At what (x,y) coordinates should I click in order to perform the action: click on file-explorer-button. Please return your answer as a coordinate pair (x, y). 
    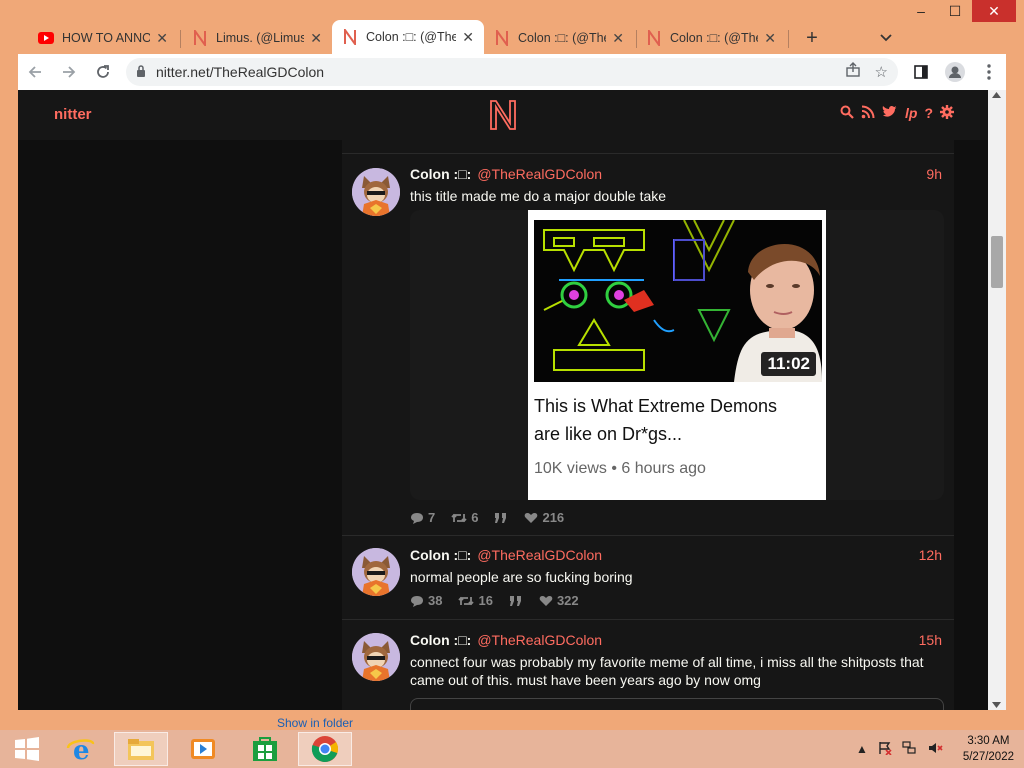
    Looking at the image, I should click on (141, 749).